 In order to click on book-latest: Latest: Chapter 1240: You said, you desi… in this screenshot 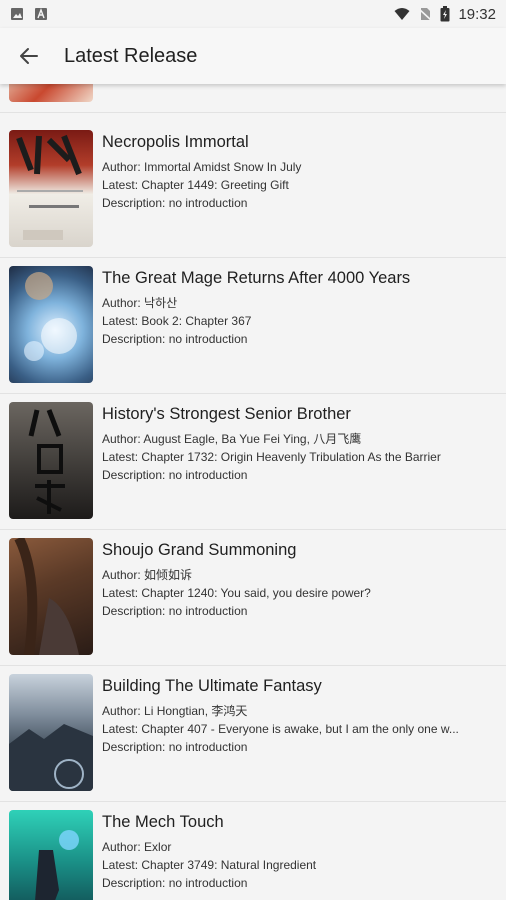, I will do `click(236, 593)`.